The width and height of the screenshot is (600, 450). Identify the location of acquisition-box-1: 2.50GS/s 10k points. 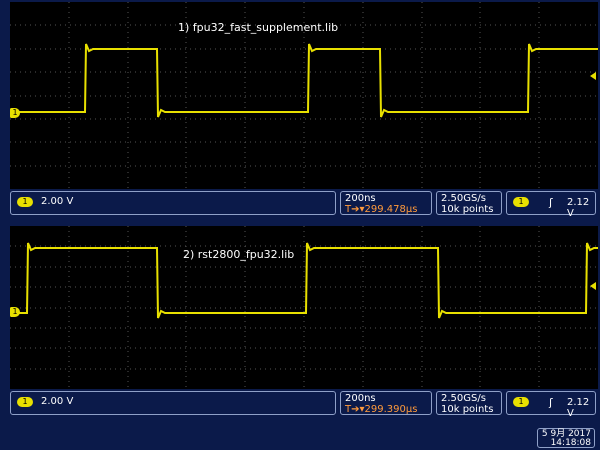
(469, 203).